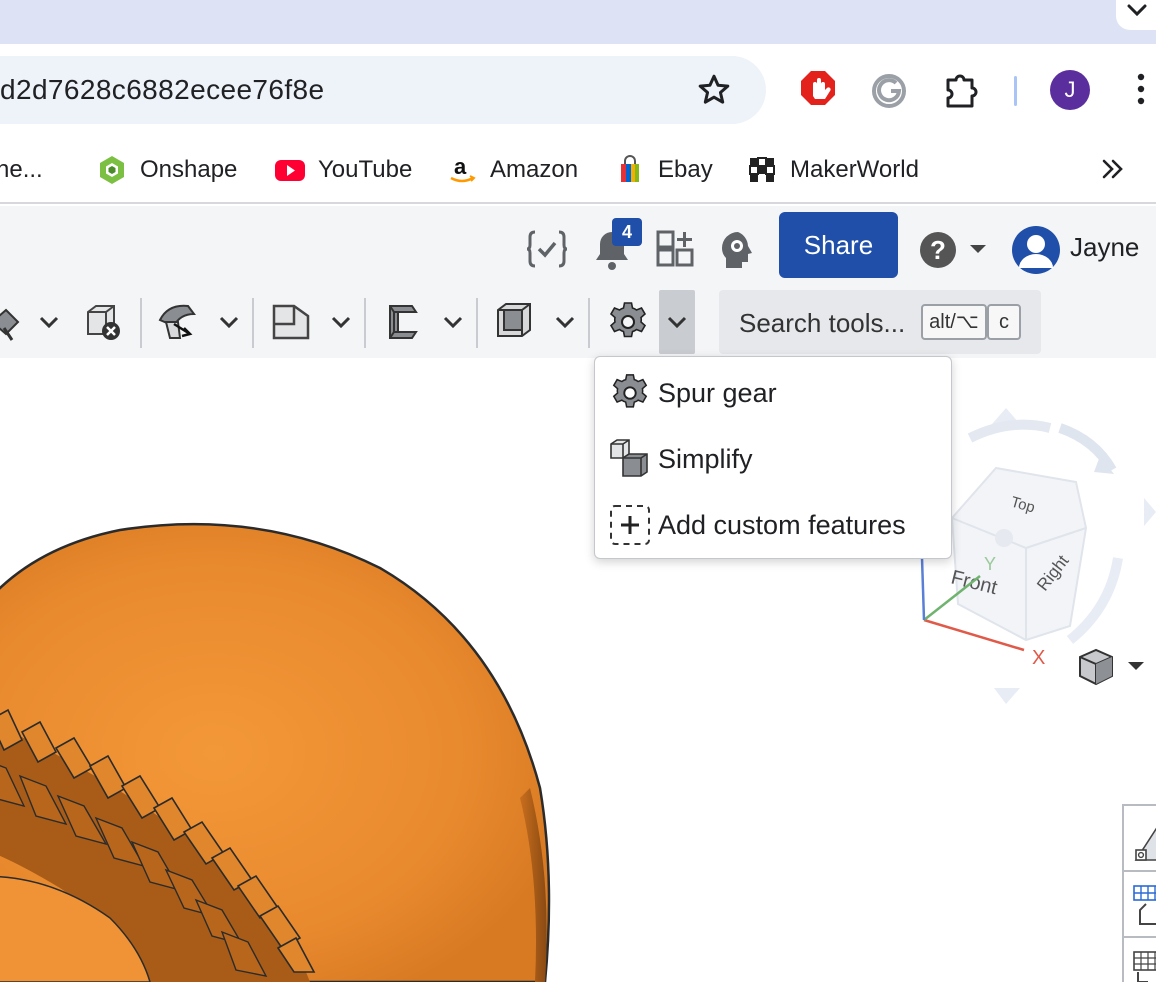 The image size is (1156, 982). What do you see at coordinates (178, 322) in the screenshot?
I see `sweep-tool-icon` at bounding box center [178, 322].